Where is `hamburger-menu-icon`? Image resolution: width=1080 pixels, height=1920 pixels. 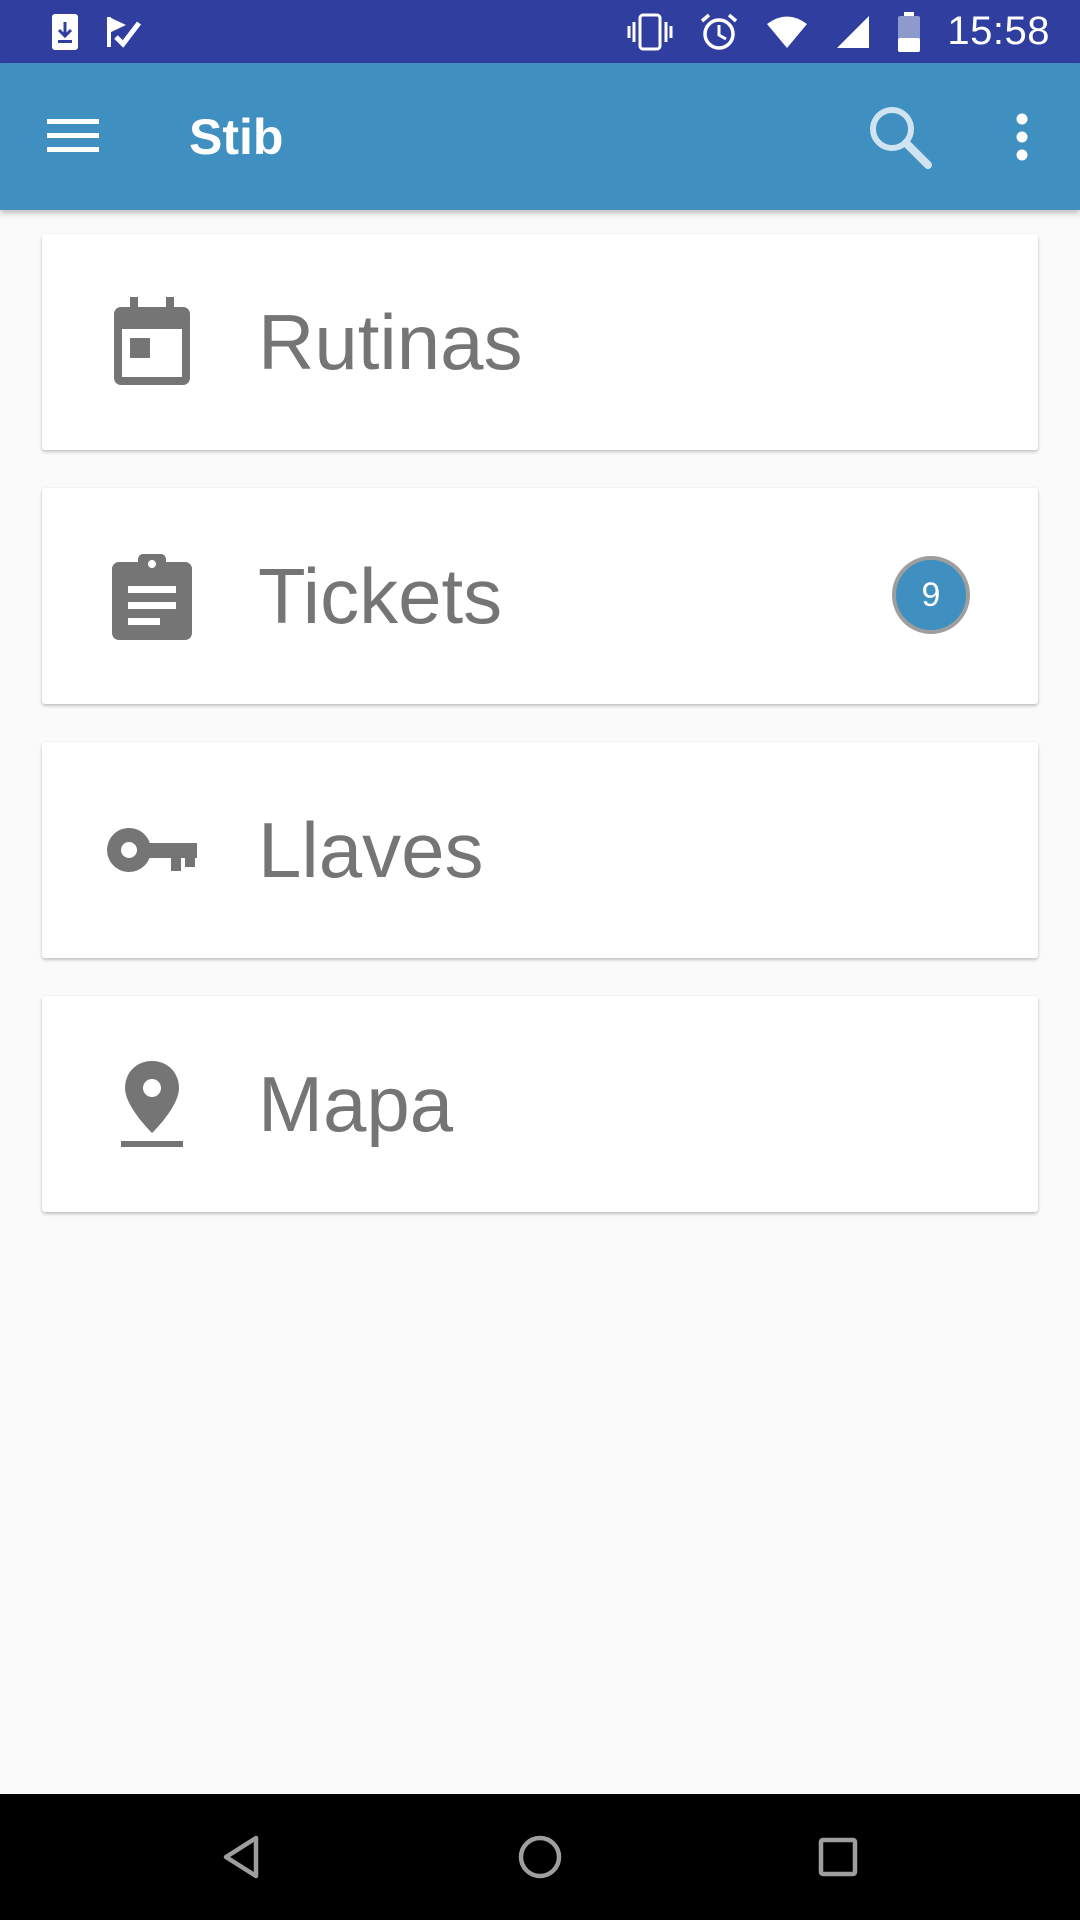 hamburger-menu-icon is located at coordinates (73, 136).